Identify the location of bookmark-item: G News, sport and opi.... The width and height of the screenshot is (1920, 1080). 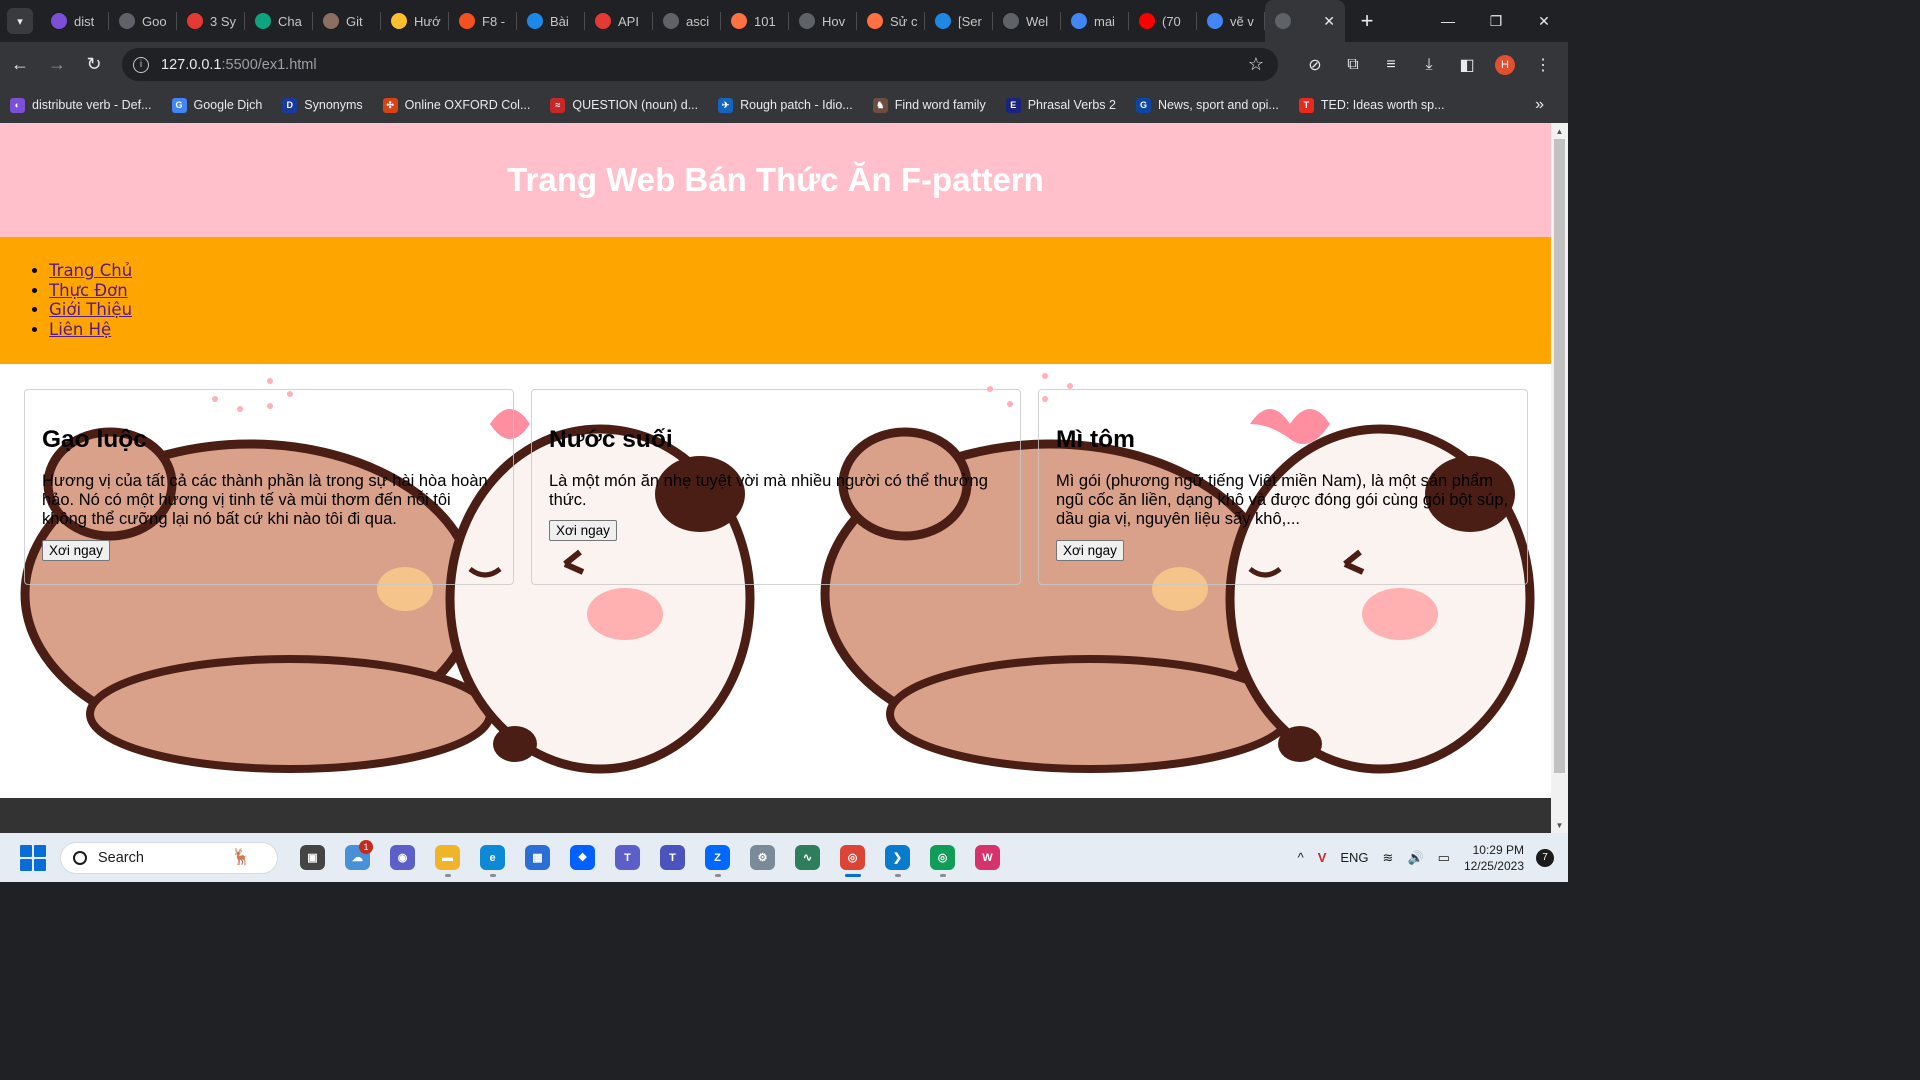
(1207, 105).